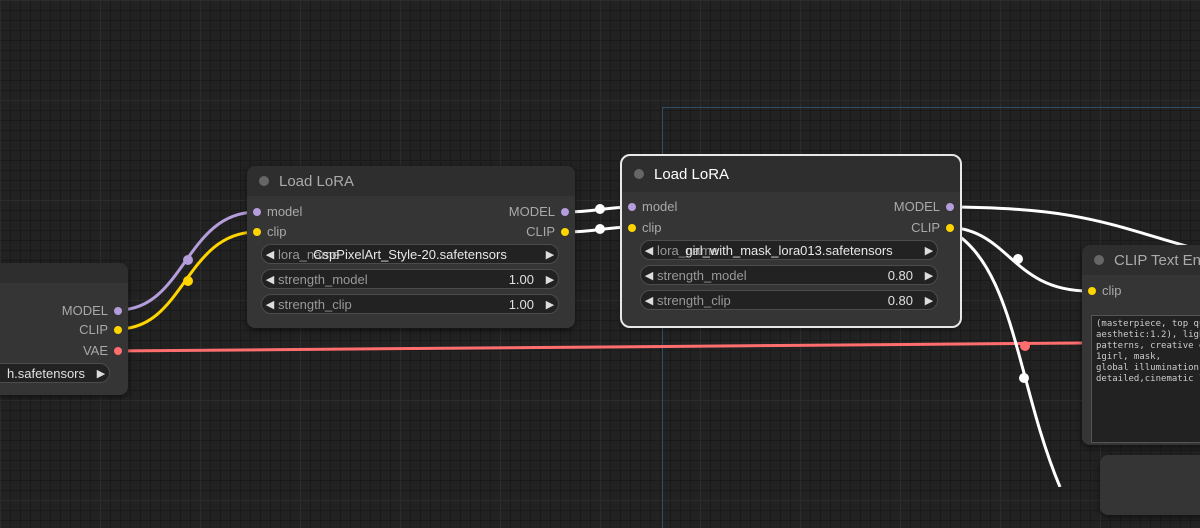 The height and width of the screenshot is (528, 1200). What do you see at coordinates (789, 275) in the screenshot?
I see `strength-model-number: ◀ strength_model 0.80 ▶` at bounding box center [789, 275].